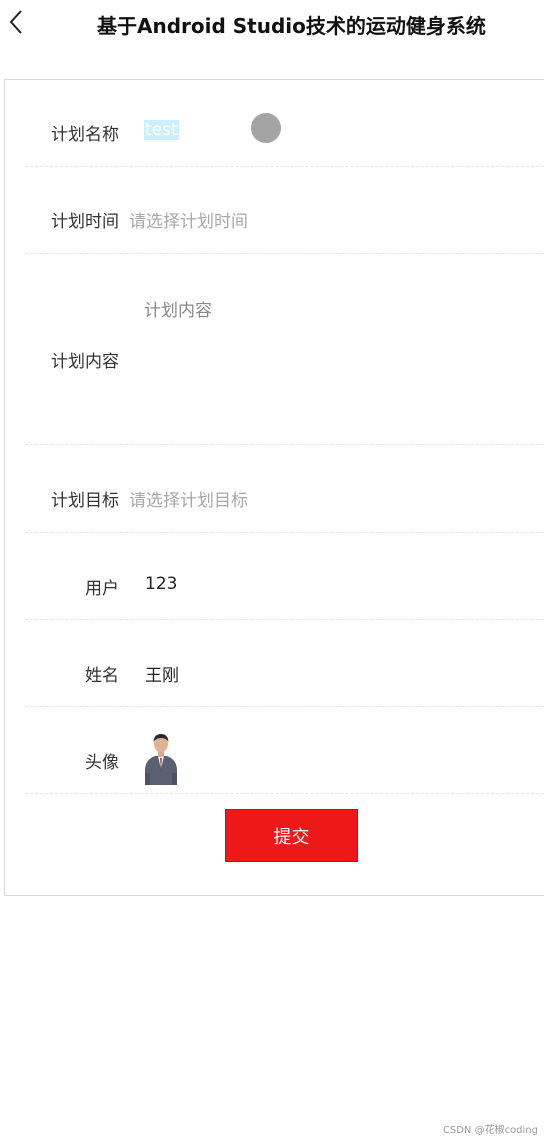 This screenshot has width=544, height=1142. I want to click on plan-goal-row: 计划目标 请选择计划目标, so click(284, 489).